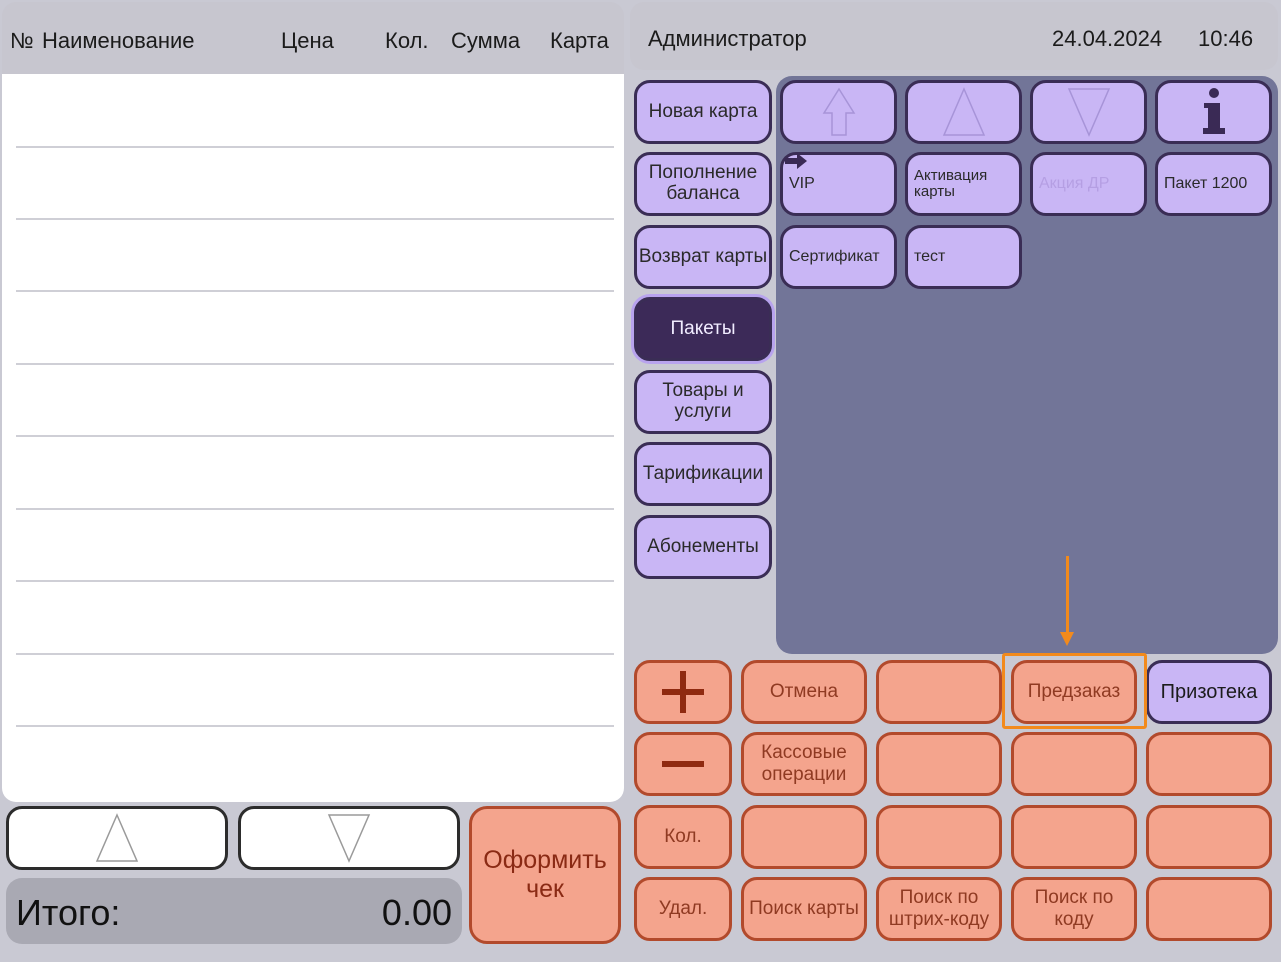 The image size is (1281, 962). I want to click on category-goods-services: Товары и услуги, so click(703, 402).